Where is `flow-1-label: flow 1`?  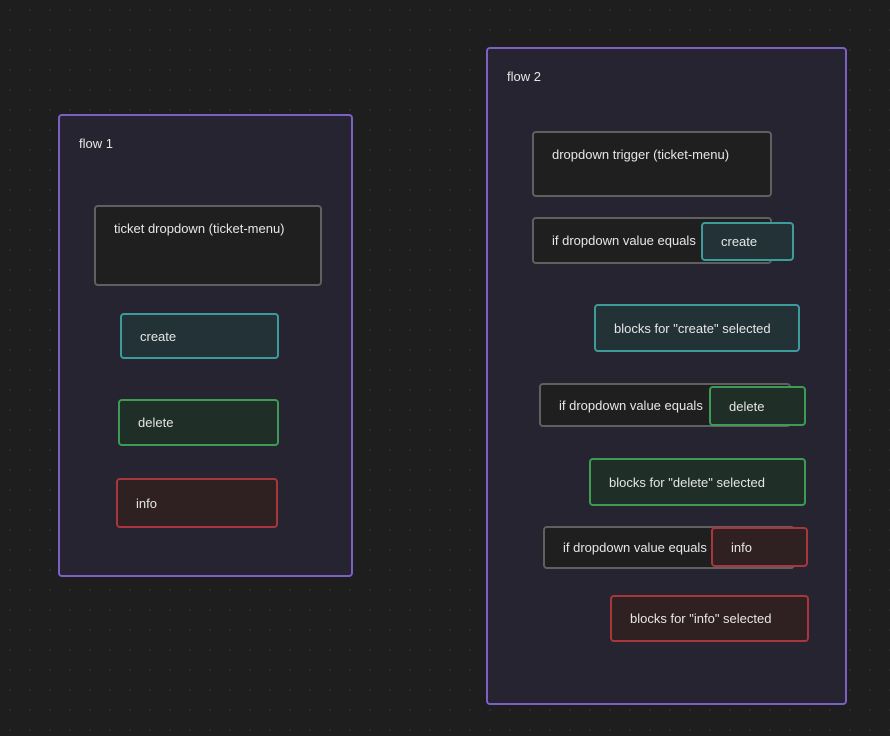 flow-1-label: flow 1 is located at coordinates (96, 143).